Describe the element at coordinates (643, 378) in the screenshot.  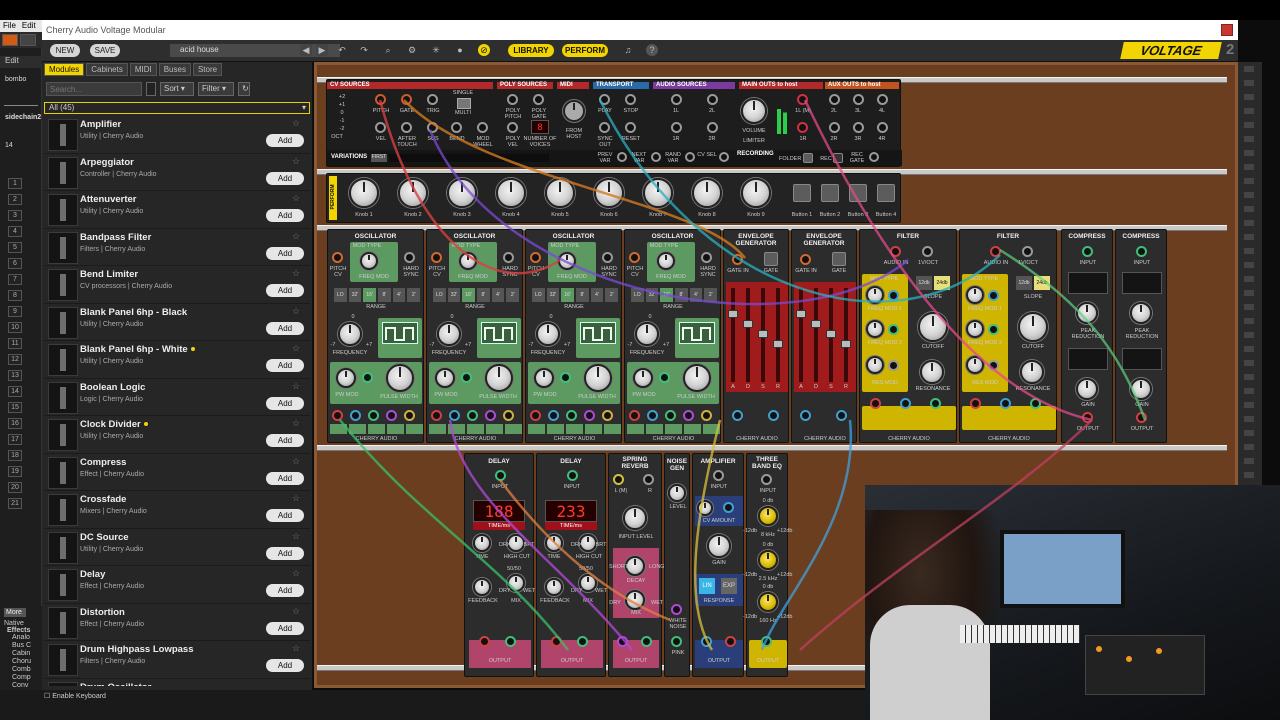
I see `pw-mod-knob` at that location.